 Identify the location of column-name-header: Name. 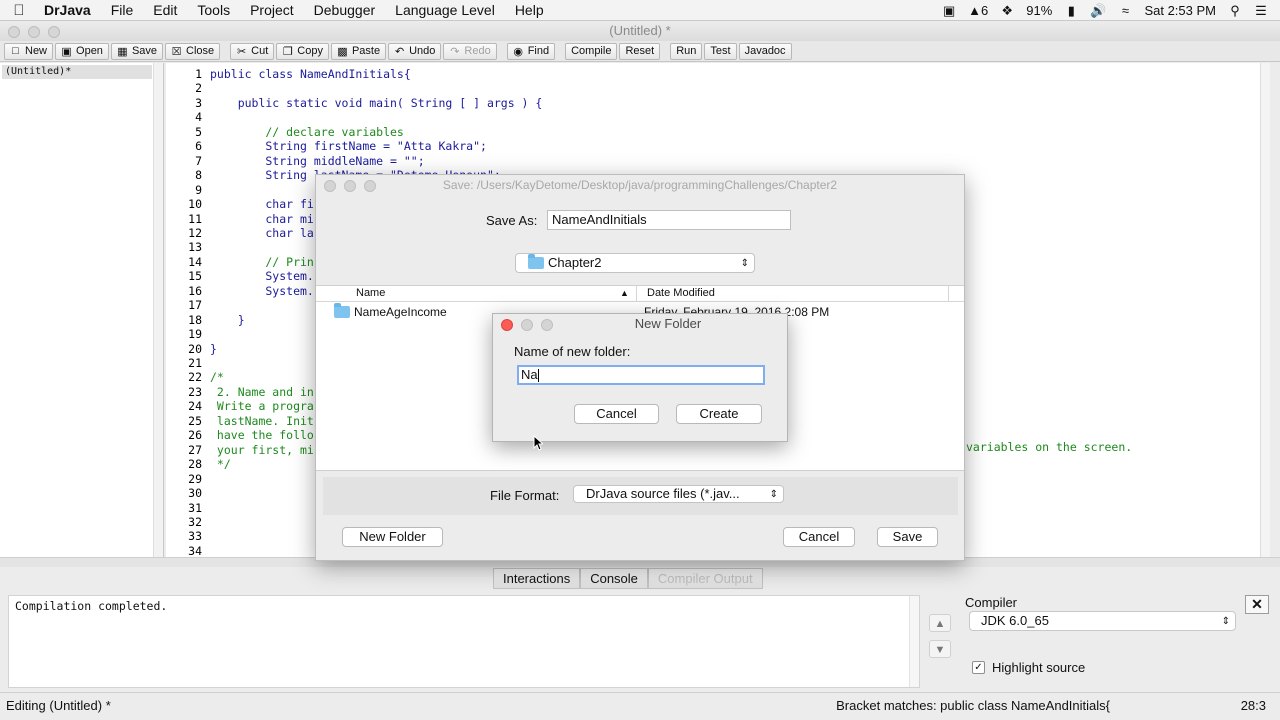
(370, 293).